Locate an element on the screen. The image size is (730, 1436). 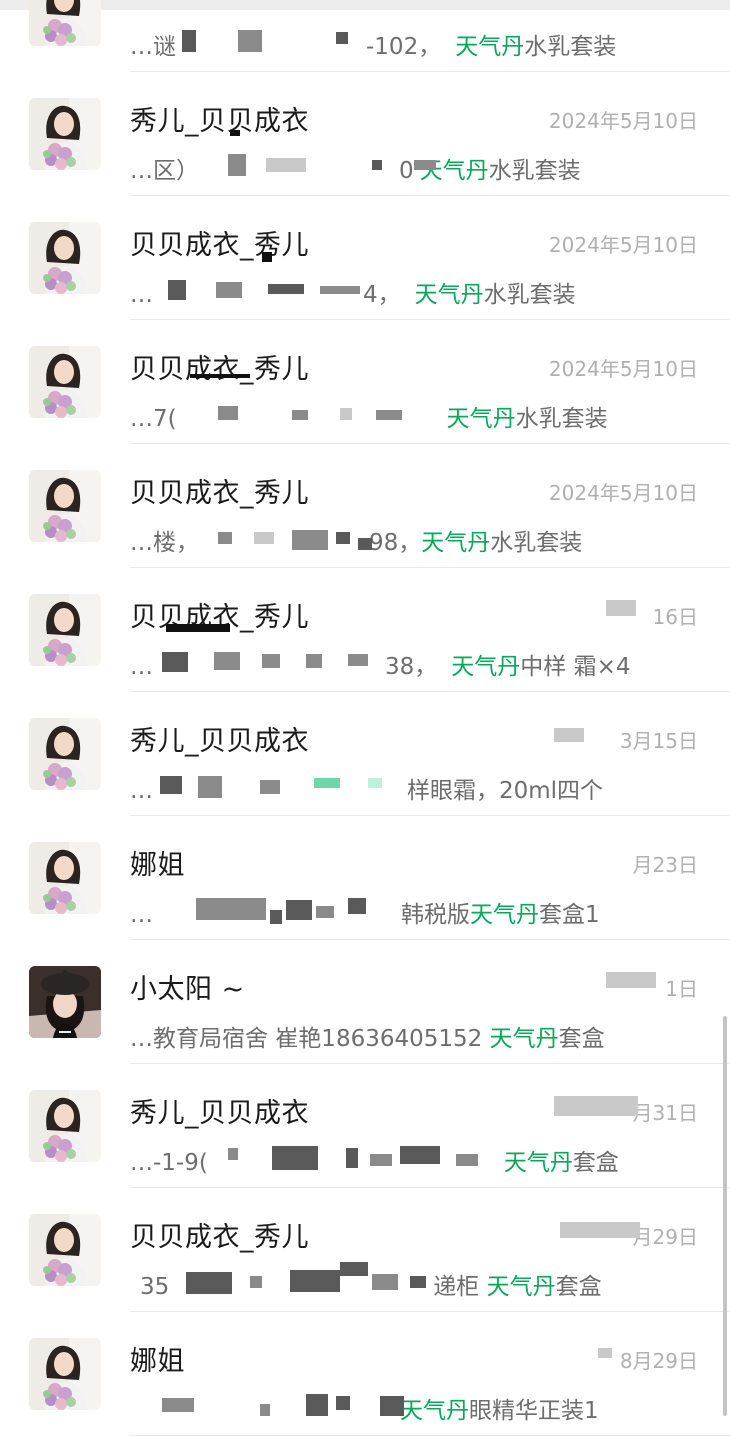
scrollbar is located at coordinates (725, 1216).